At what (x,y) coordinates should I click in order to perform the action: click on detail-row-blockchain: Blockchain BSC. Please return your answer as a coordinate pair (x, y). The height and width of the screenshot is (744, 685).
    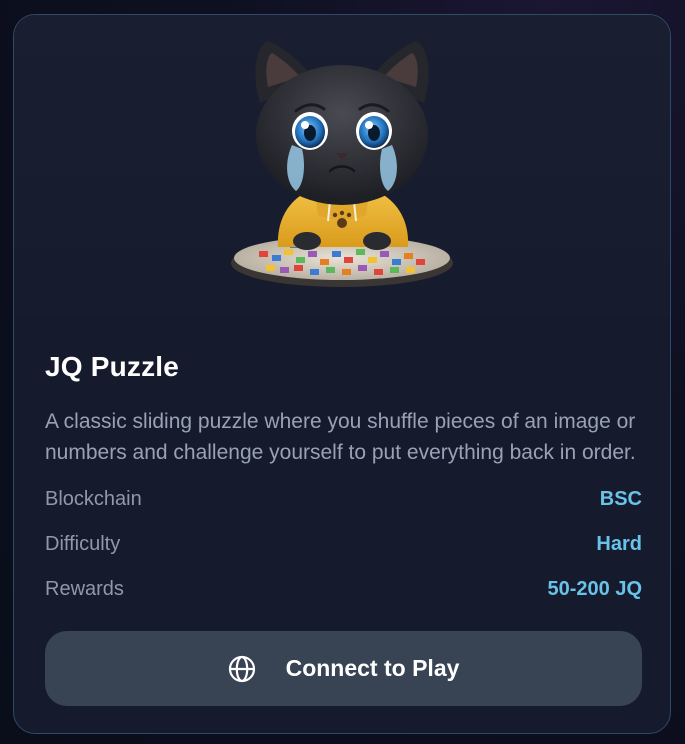
    Looking at the image, I should click on (343, 499).